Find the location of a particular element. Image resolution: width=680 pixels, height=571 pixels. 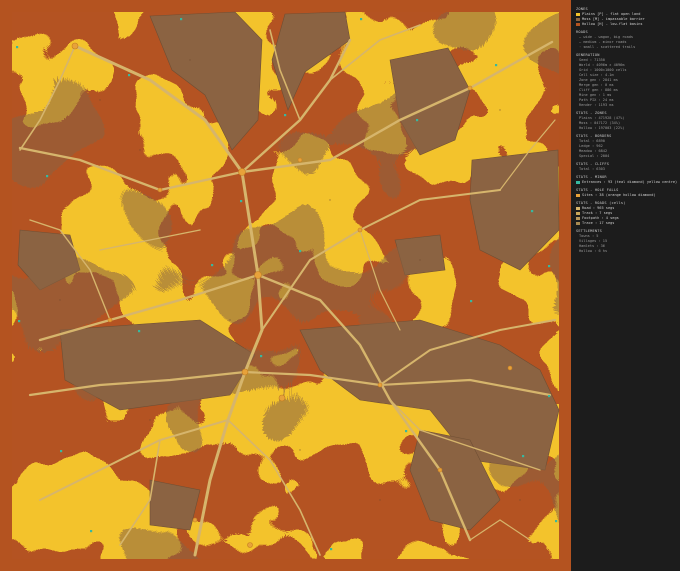

settlement-stat: Hollow : 6 hs is located at coordinates (593, 251).